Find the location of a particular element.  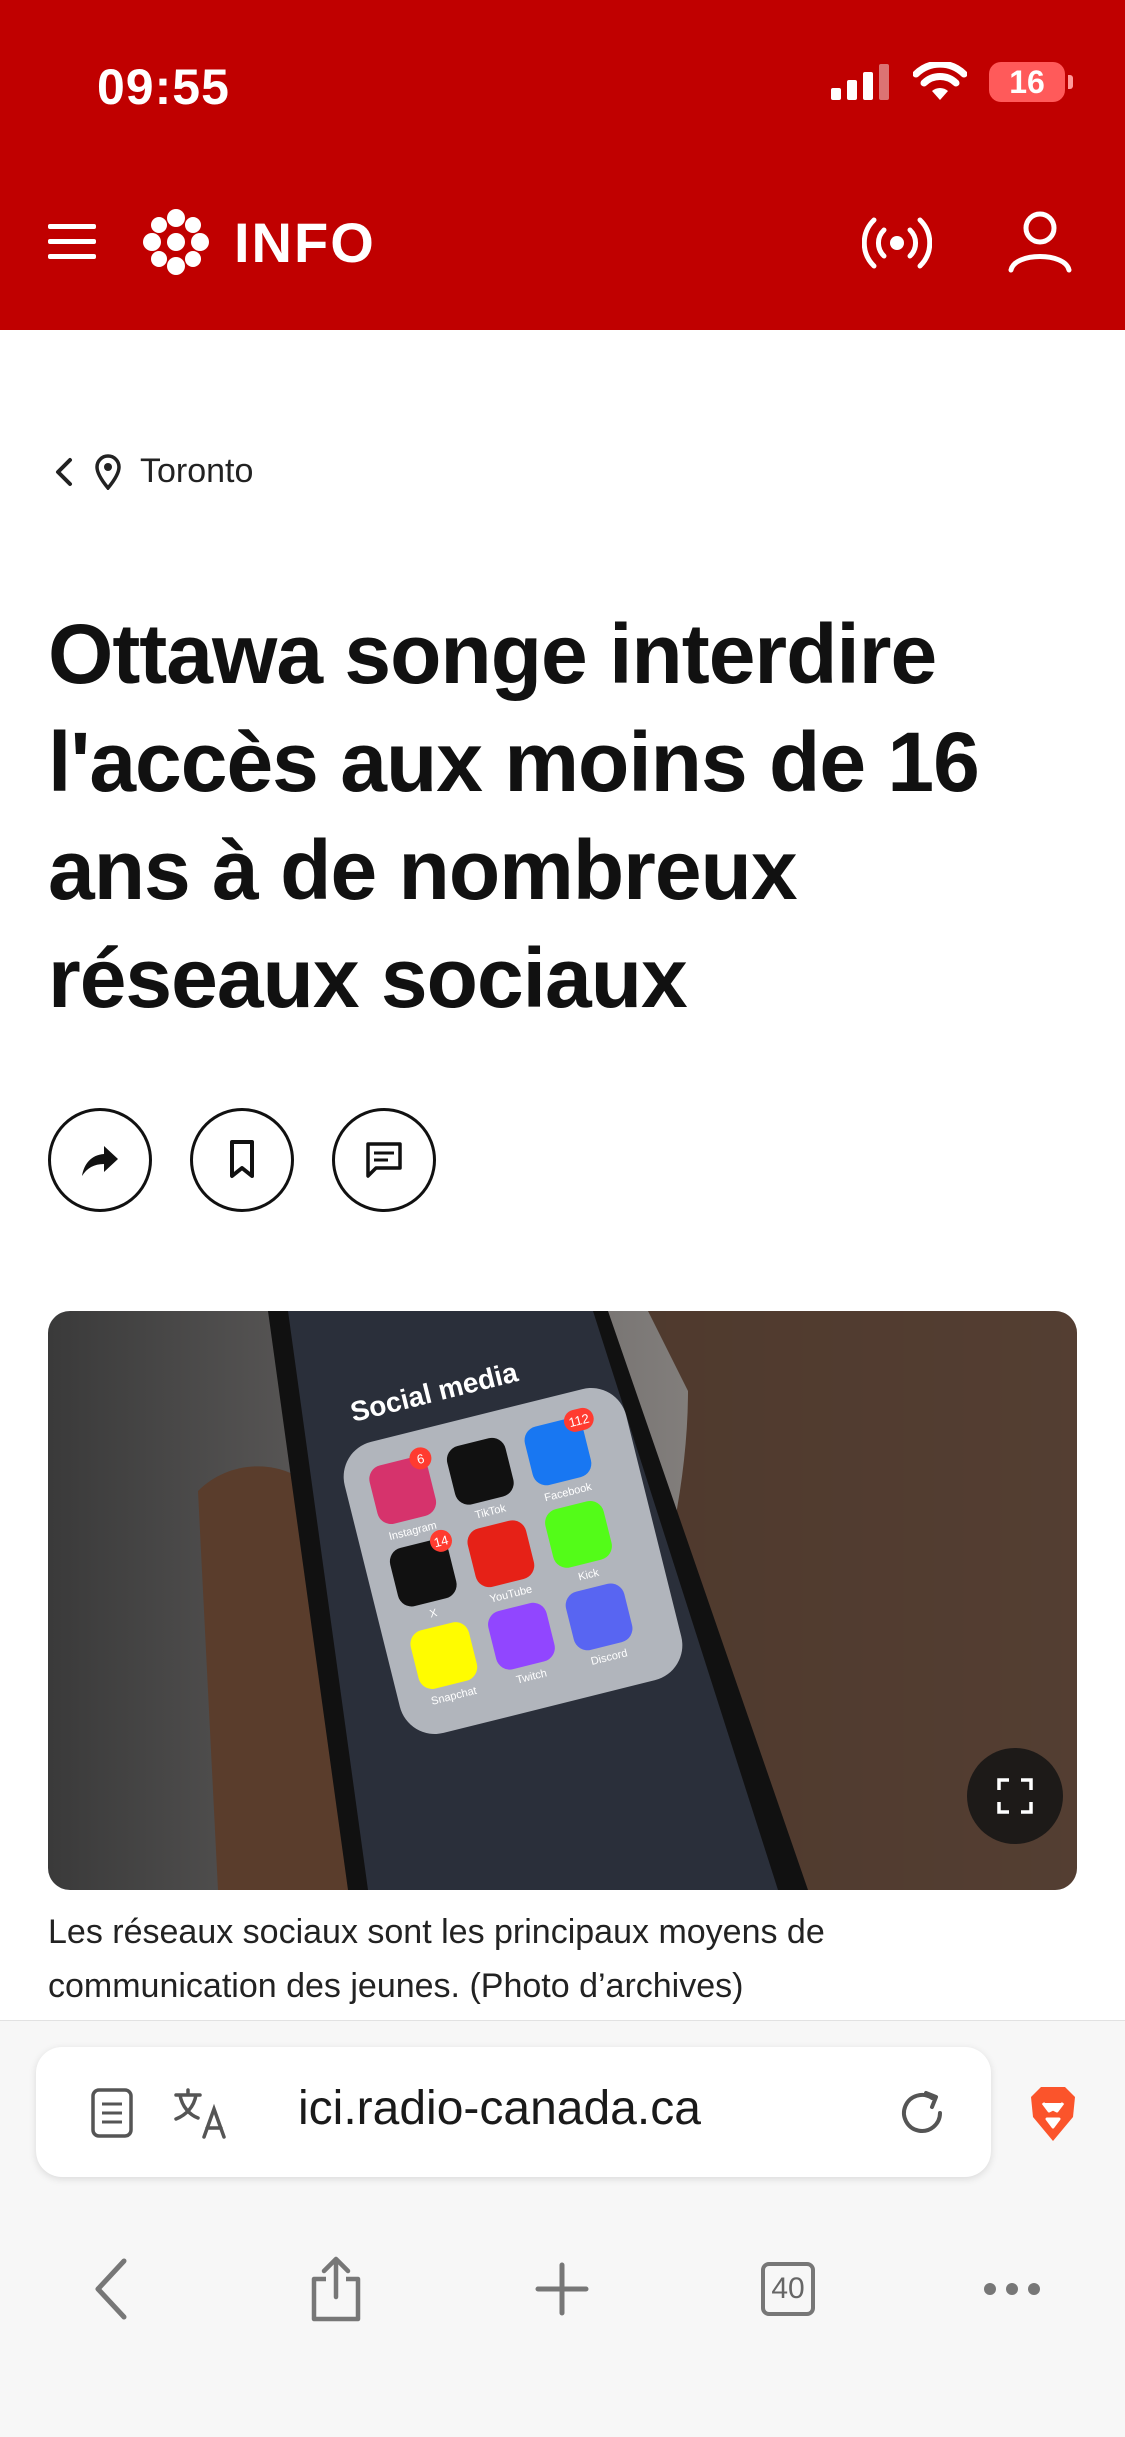

comment-button is located at coordinates (384, 1160).